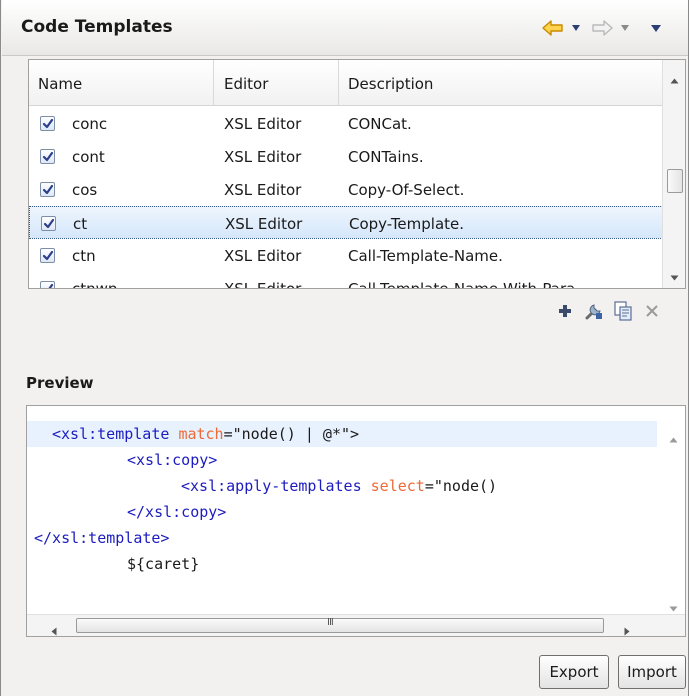 The width and height of the screenshot is (689, 696). Describe the element at coordinates (246, 84) in the screenshot. I see `column-header-editor: Editor` at that location.